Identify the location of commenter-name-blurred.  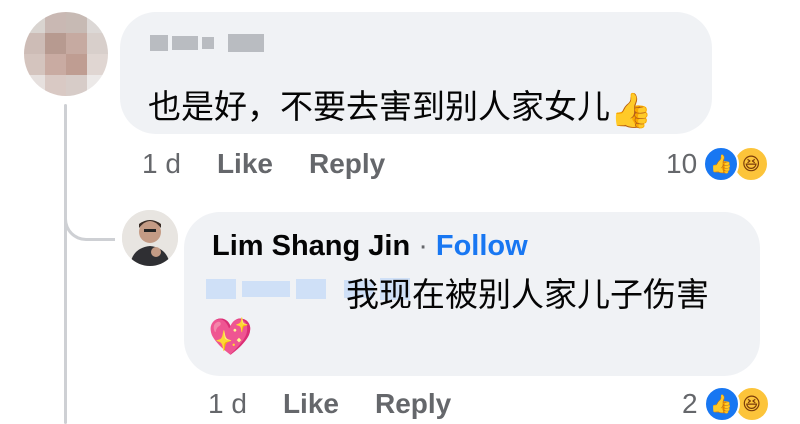
(207, 43).